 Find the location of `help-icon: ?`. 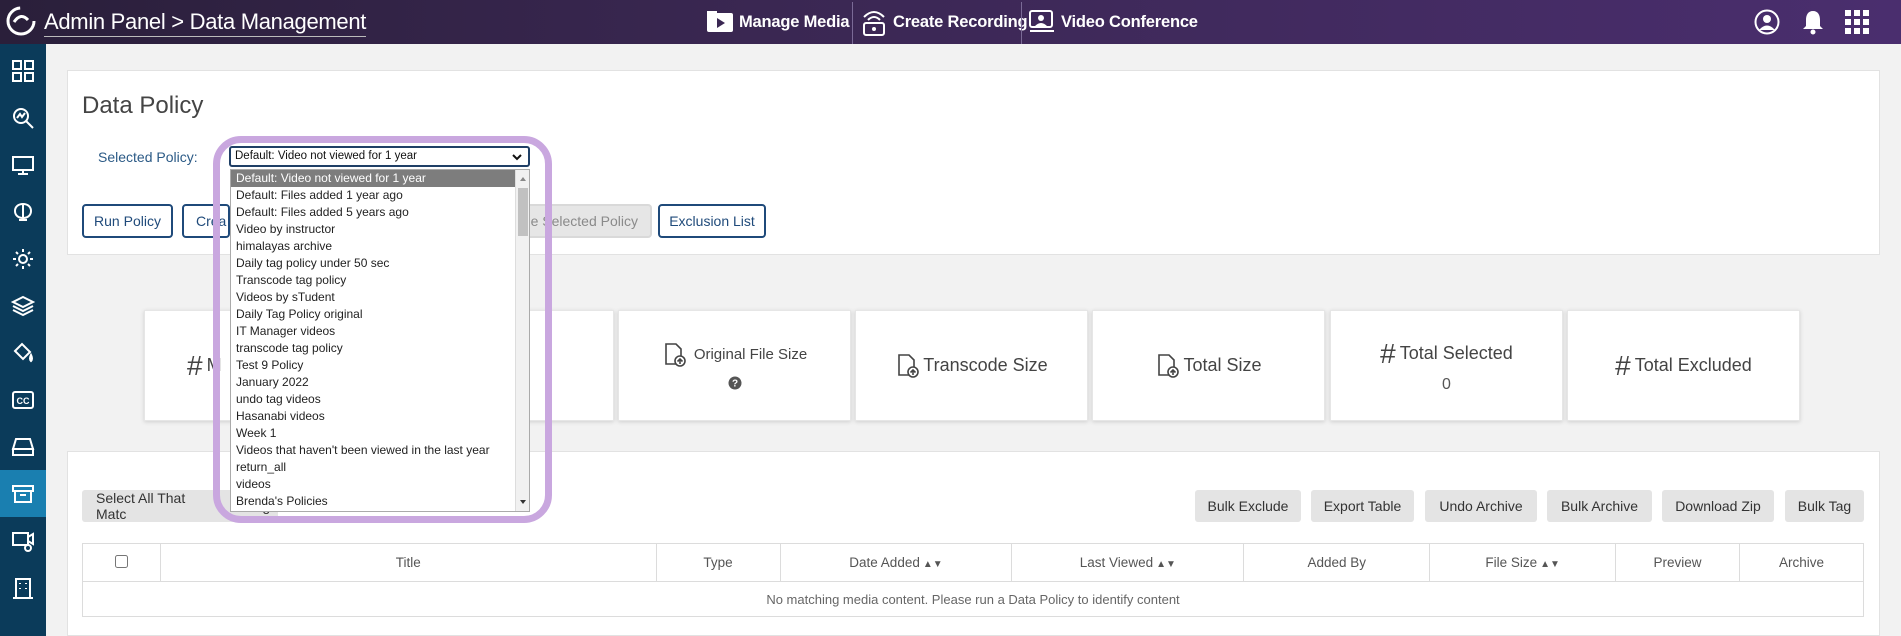

help-icon: ? is located at coordinates (735, 383).